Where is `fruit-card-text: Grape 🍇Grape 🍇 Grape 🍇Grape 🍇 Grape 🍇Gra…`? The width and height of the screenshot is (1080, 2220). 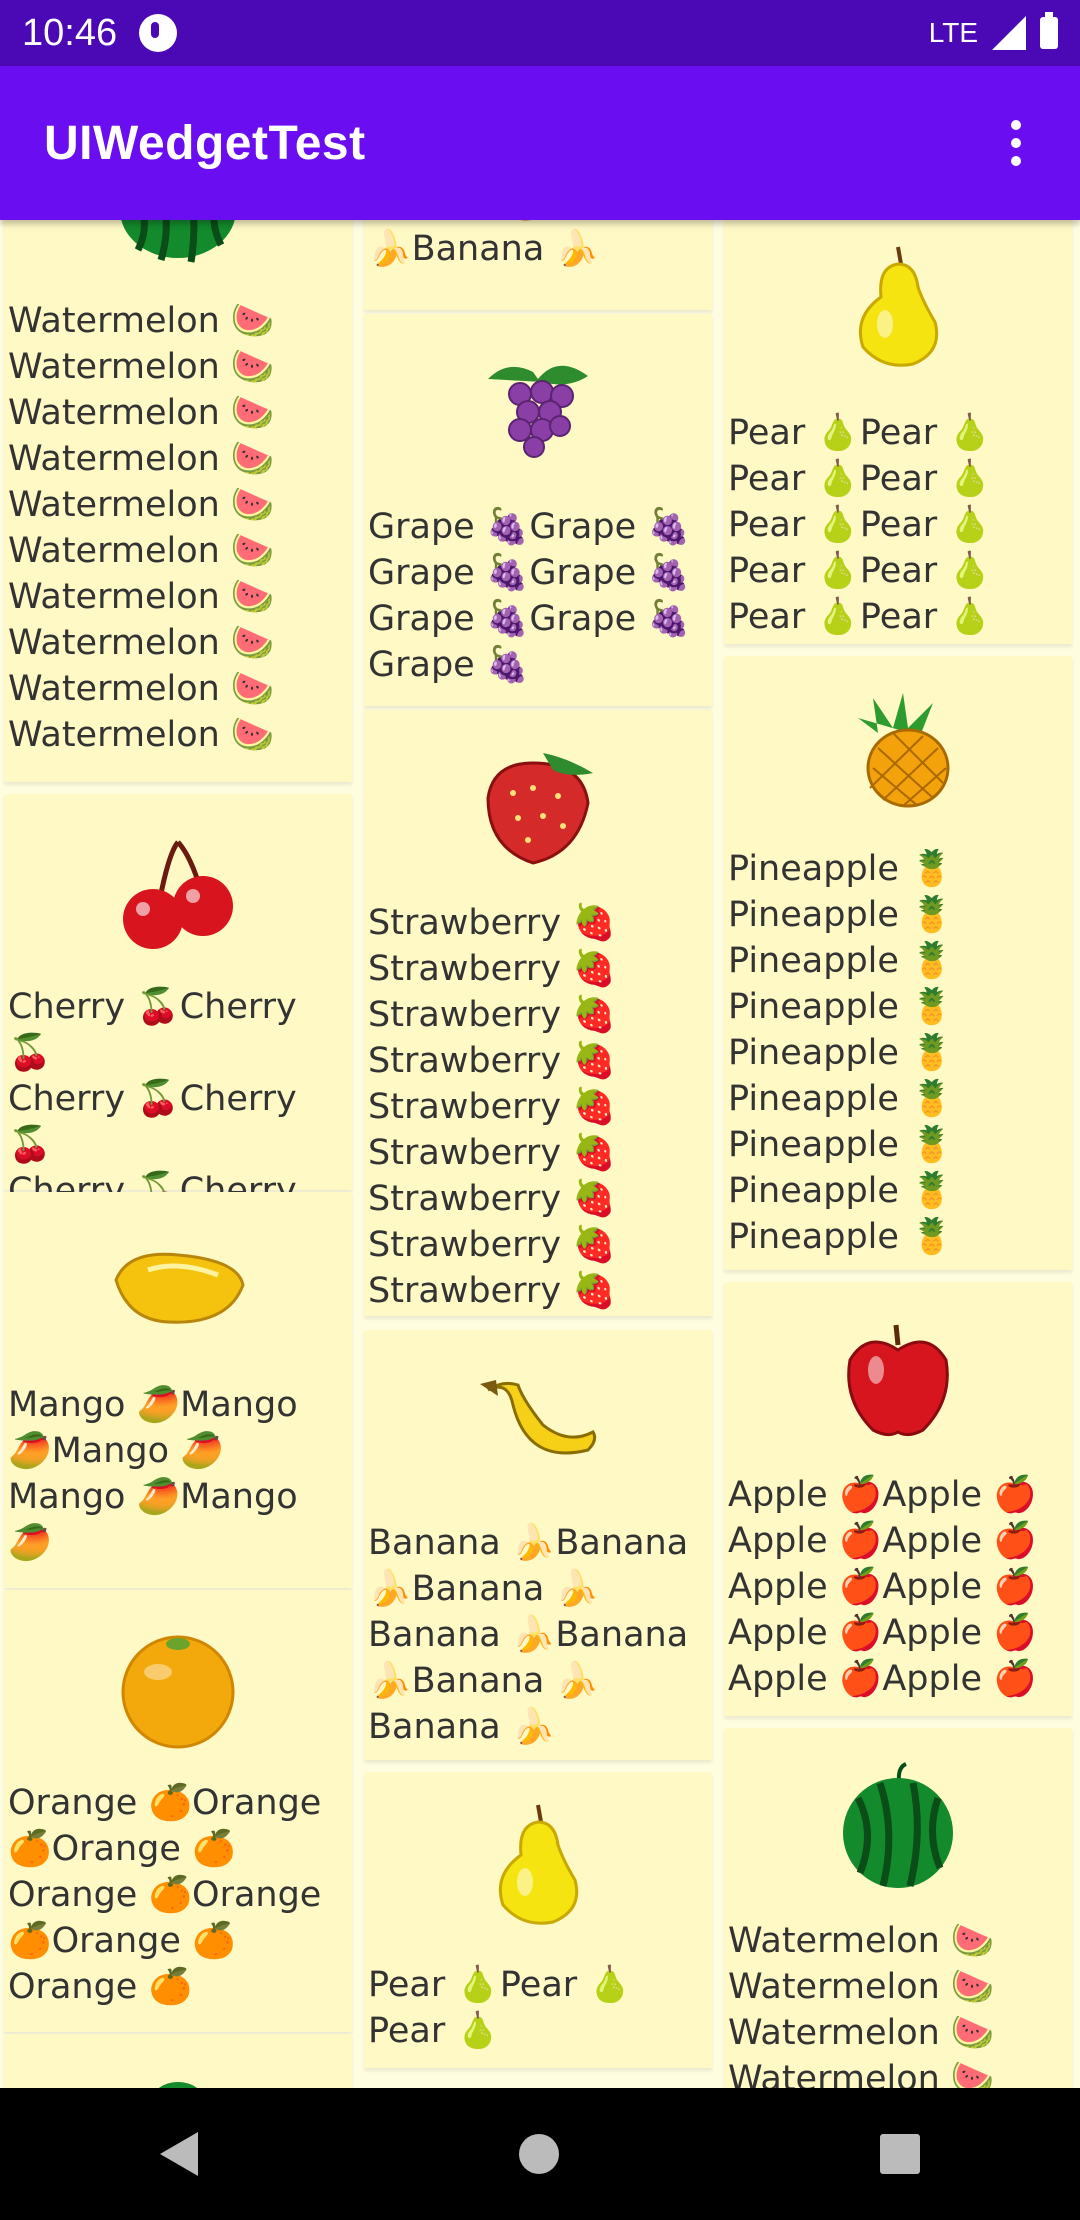 fruit-card-text: Grape 🍇Grape 🍇 Grape 🍇Grape 🍇 Grape 🍇Gra… is located at coordinates (529, 596).